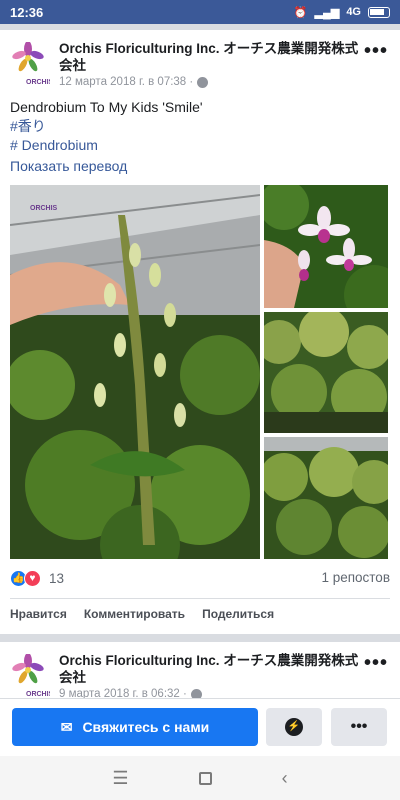 The width and height of the screenshot is (400, 800). What do you see at coordinates (68, 166) in the screenshot?
I see `show-translation-link: Показать перевод` at bounding box center [68, 166].